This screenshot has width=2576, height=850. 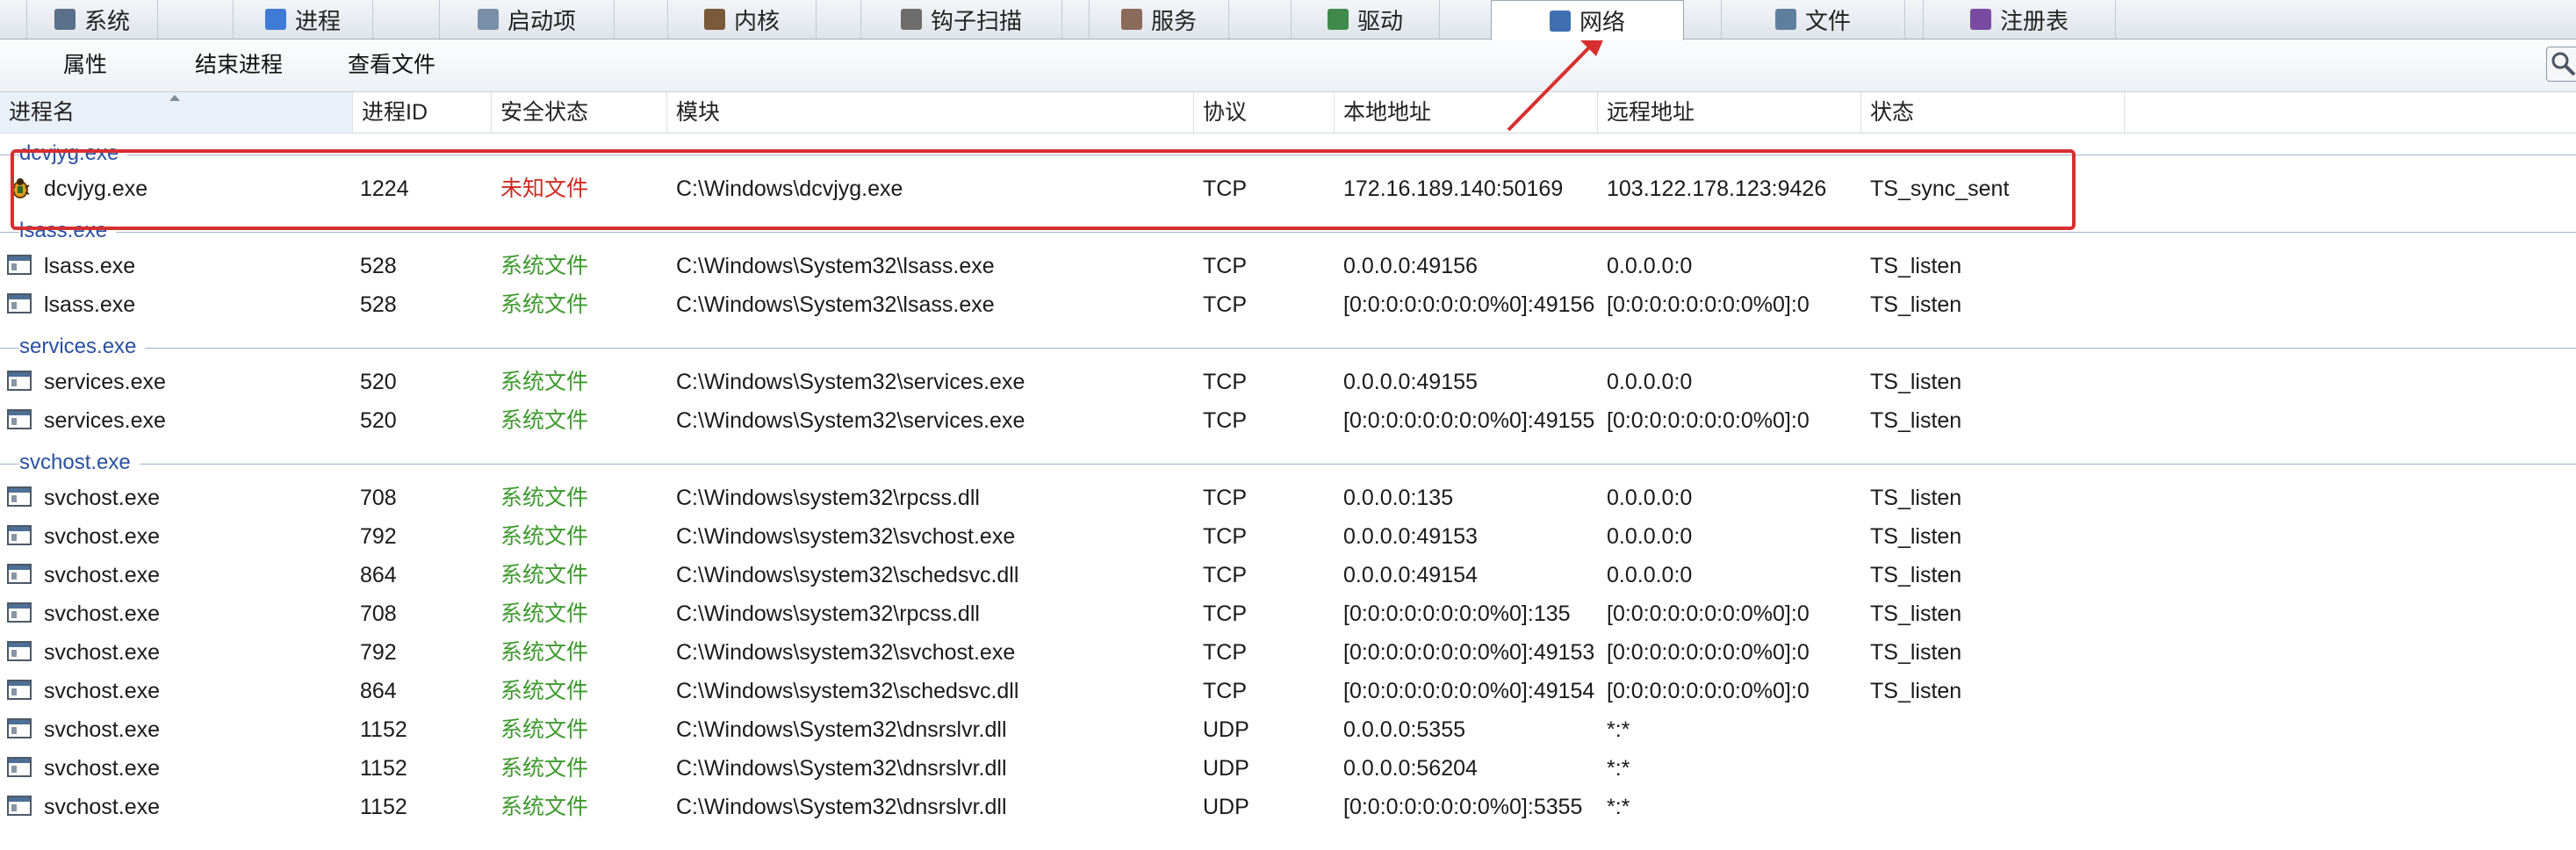 I want to click on tab-label: 进程, so click(x=317, y=21).